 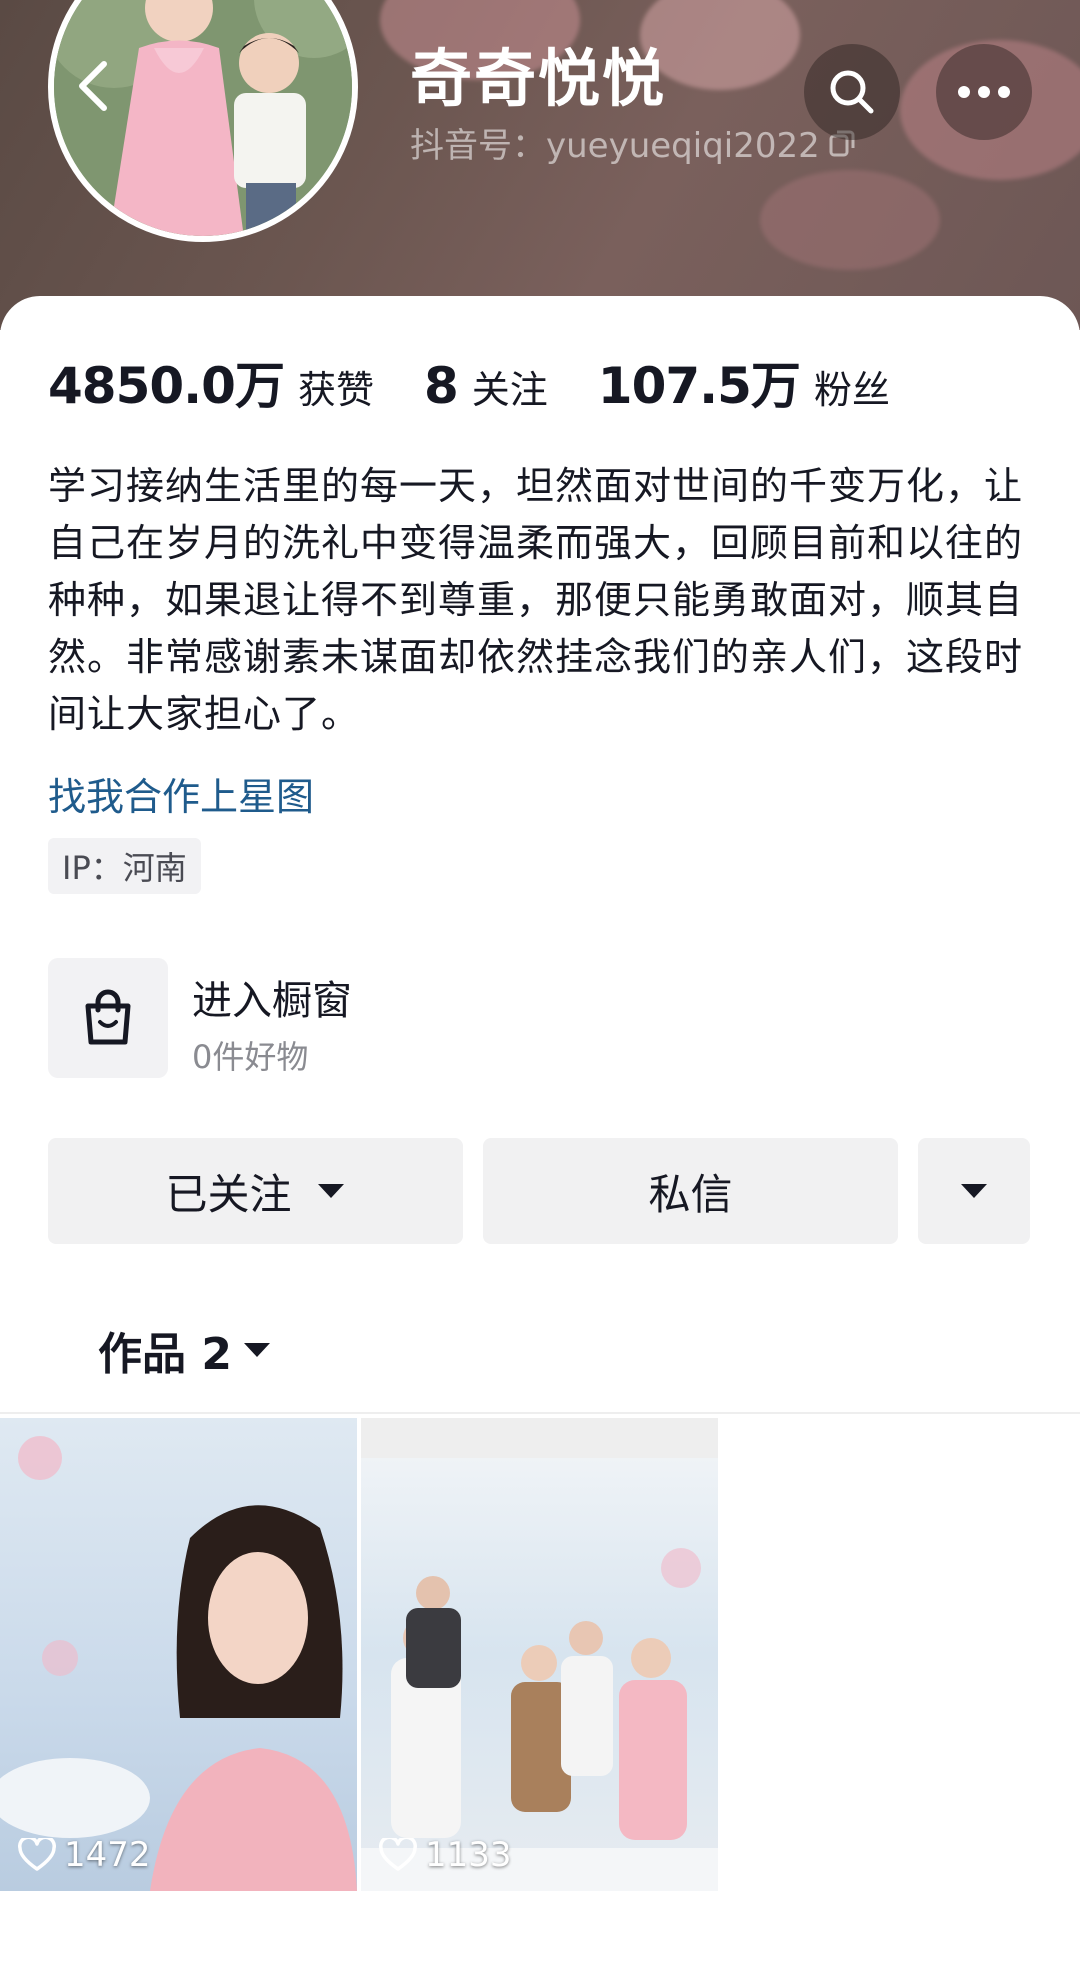 What do you see at coordinates (165, 1354) in the screenshot?
I see `tab-works-label: 作品 2` at bounding box center [165, 1354].